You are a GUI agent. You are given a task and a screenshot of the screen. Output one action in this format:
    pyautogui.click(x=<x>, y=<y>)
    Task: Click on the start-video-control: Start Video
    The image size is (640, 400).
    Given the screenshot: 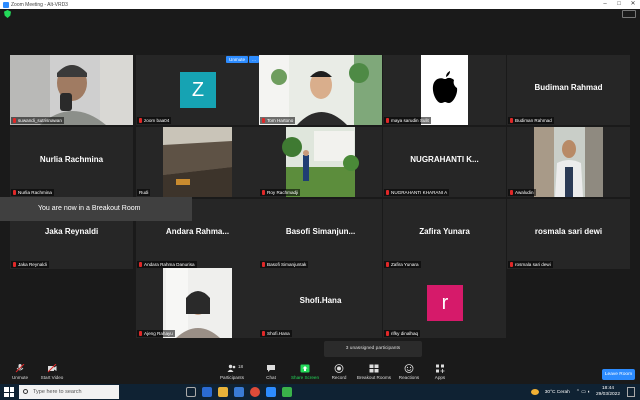 What is the action you would take?
    pyautogui.click(x=52, y=372)
    